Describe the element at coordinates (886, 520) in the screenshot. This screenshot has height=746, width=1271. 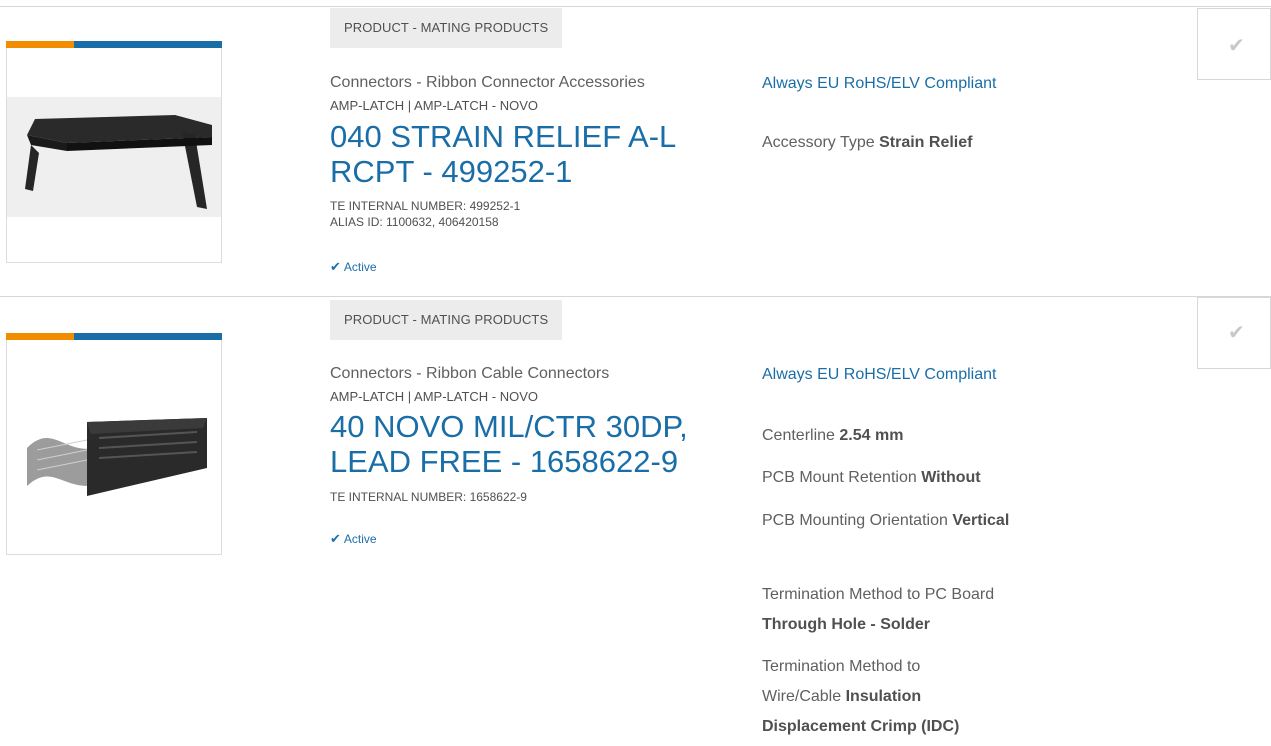
I see `feature-pcb-mounting-orientation: PCB Mounting Orientation Vertical` at that location.